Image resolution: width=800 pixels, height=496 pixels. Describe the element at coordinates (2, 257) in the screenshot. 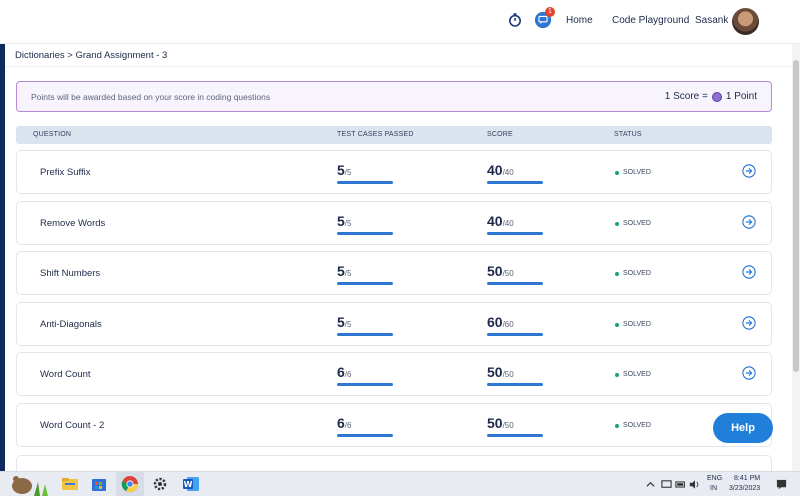

I see `left-rail` at that location.